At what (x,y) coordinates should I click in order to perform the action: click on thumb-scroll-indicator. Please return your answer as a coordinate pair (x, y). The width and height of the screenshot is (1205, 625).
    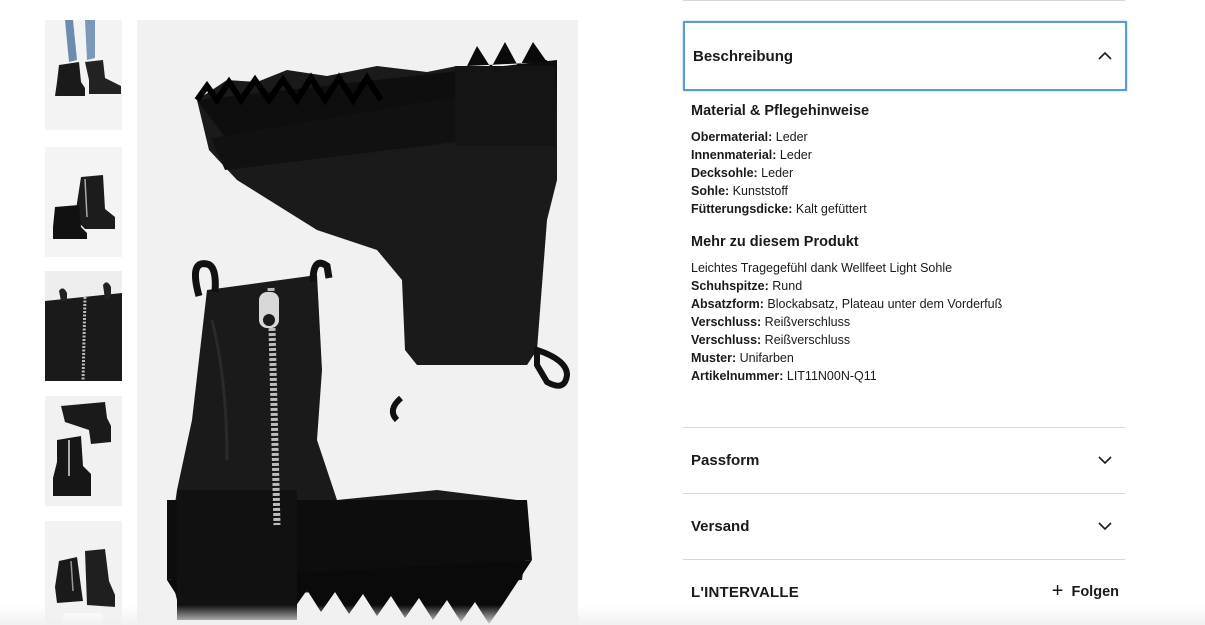
    Looking at the image, I should click on (83, 619).